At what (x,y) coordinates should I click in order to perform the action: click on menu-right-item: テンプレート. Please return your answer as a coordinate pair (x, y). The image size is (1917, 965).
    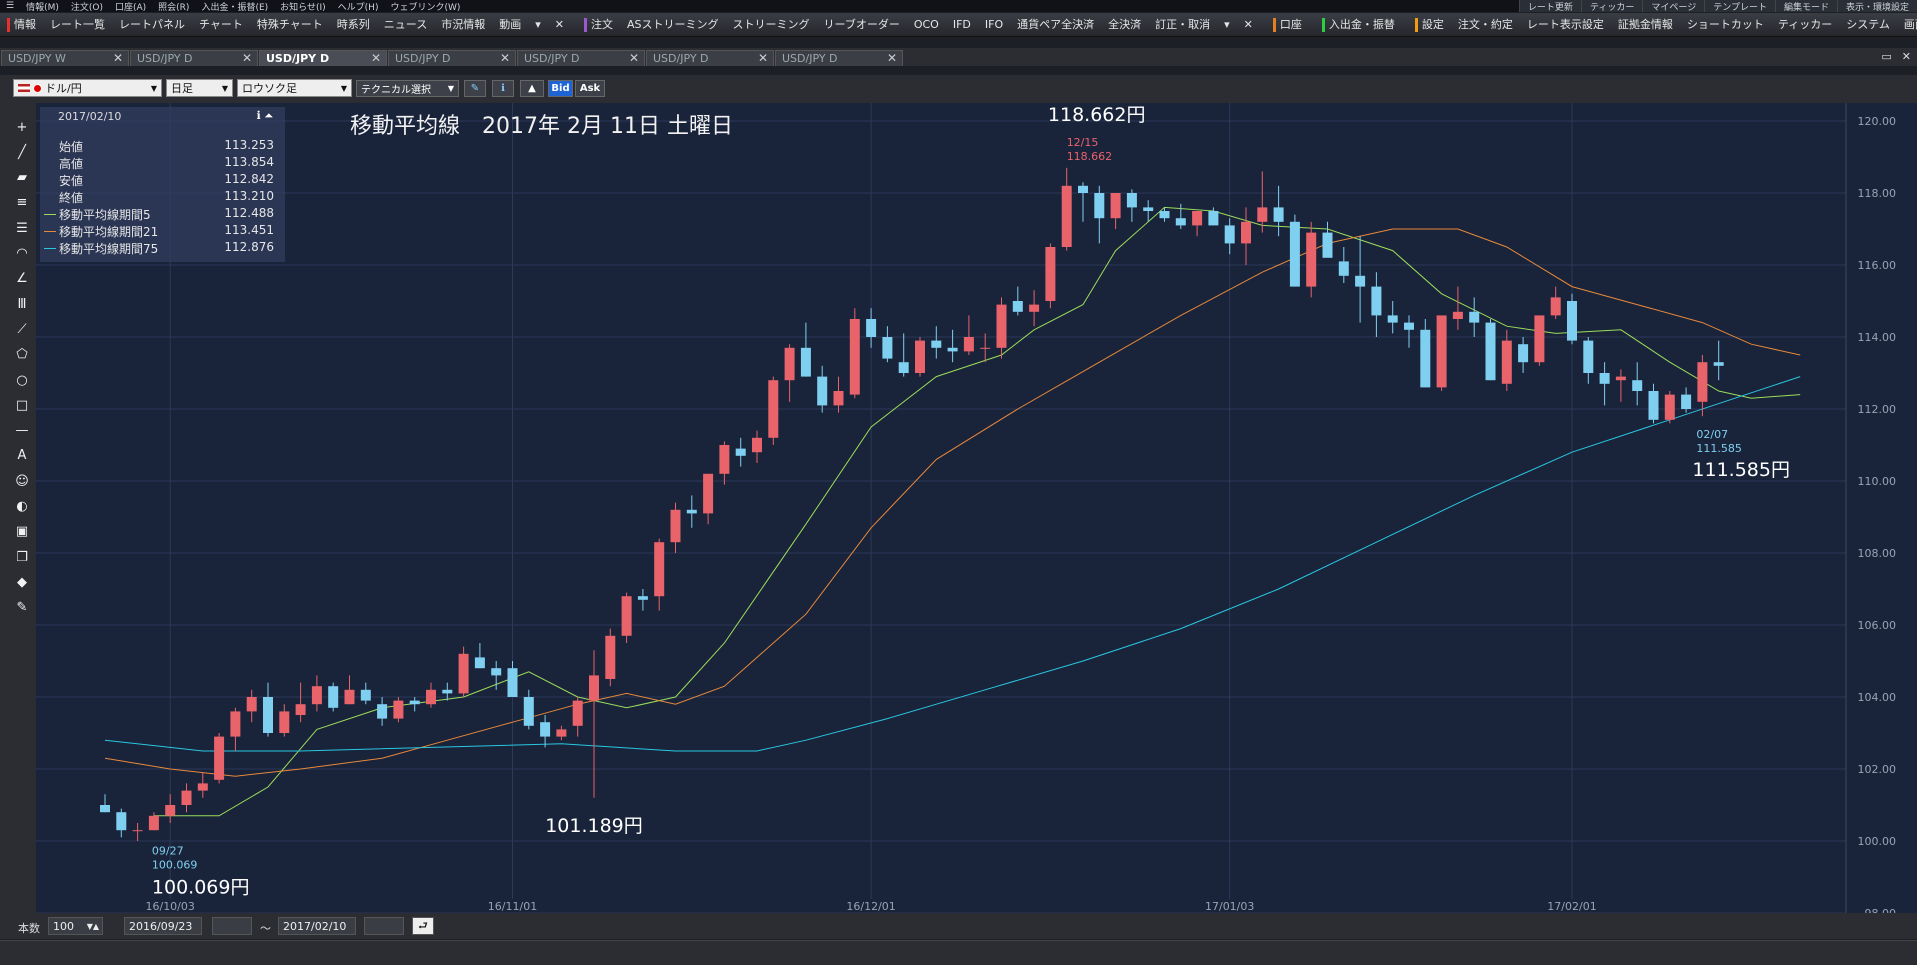
    Looking at the image, I should click on (1739, 6).